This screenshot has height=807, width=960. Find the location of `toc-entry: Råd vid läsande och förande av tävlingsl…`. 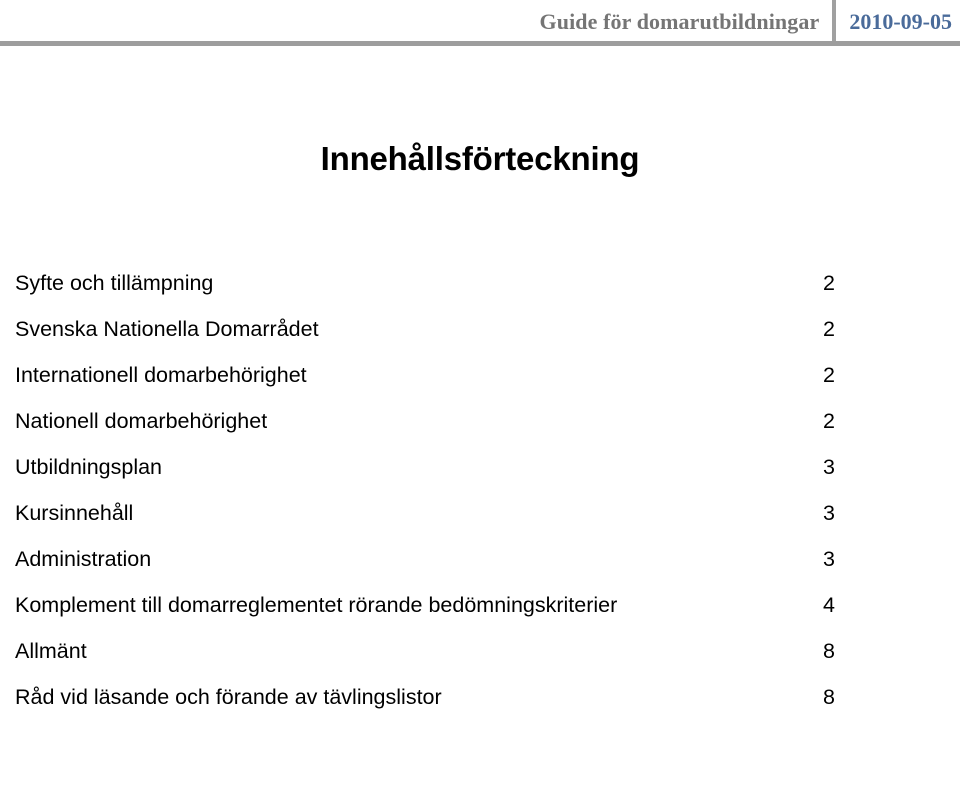

toc-entry: Råd vid läsande och förande av tävlingsl… is located at coordinates (425, 697).